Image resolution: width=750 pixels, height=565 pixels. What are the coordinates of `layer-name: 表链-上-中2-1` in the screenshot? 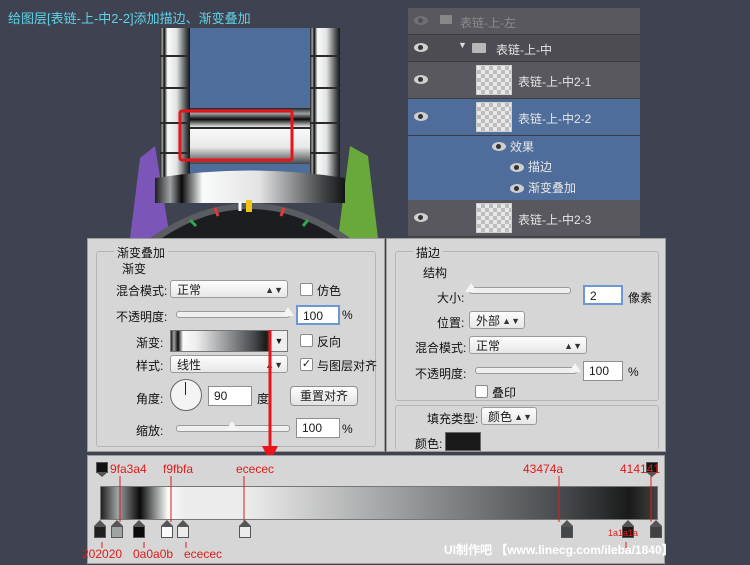 It's located at (555, 82).